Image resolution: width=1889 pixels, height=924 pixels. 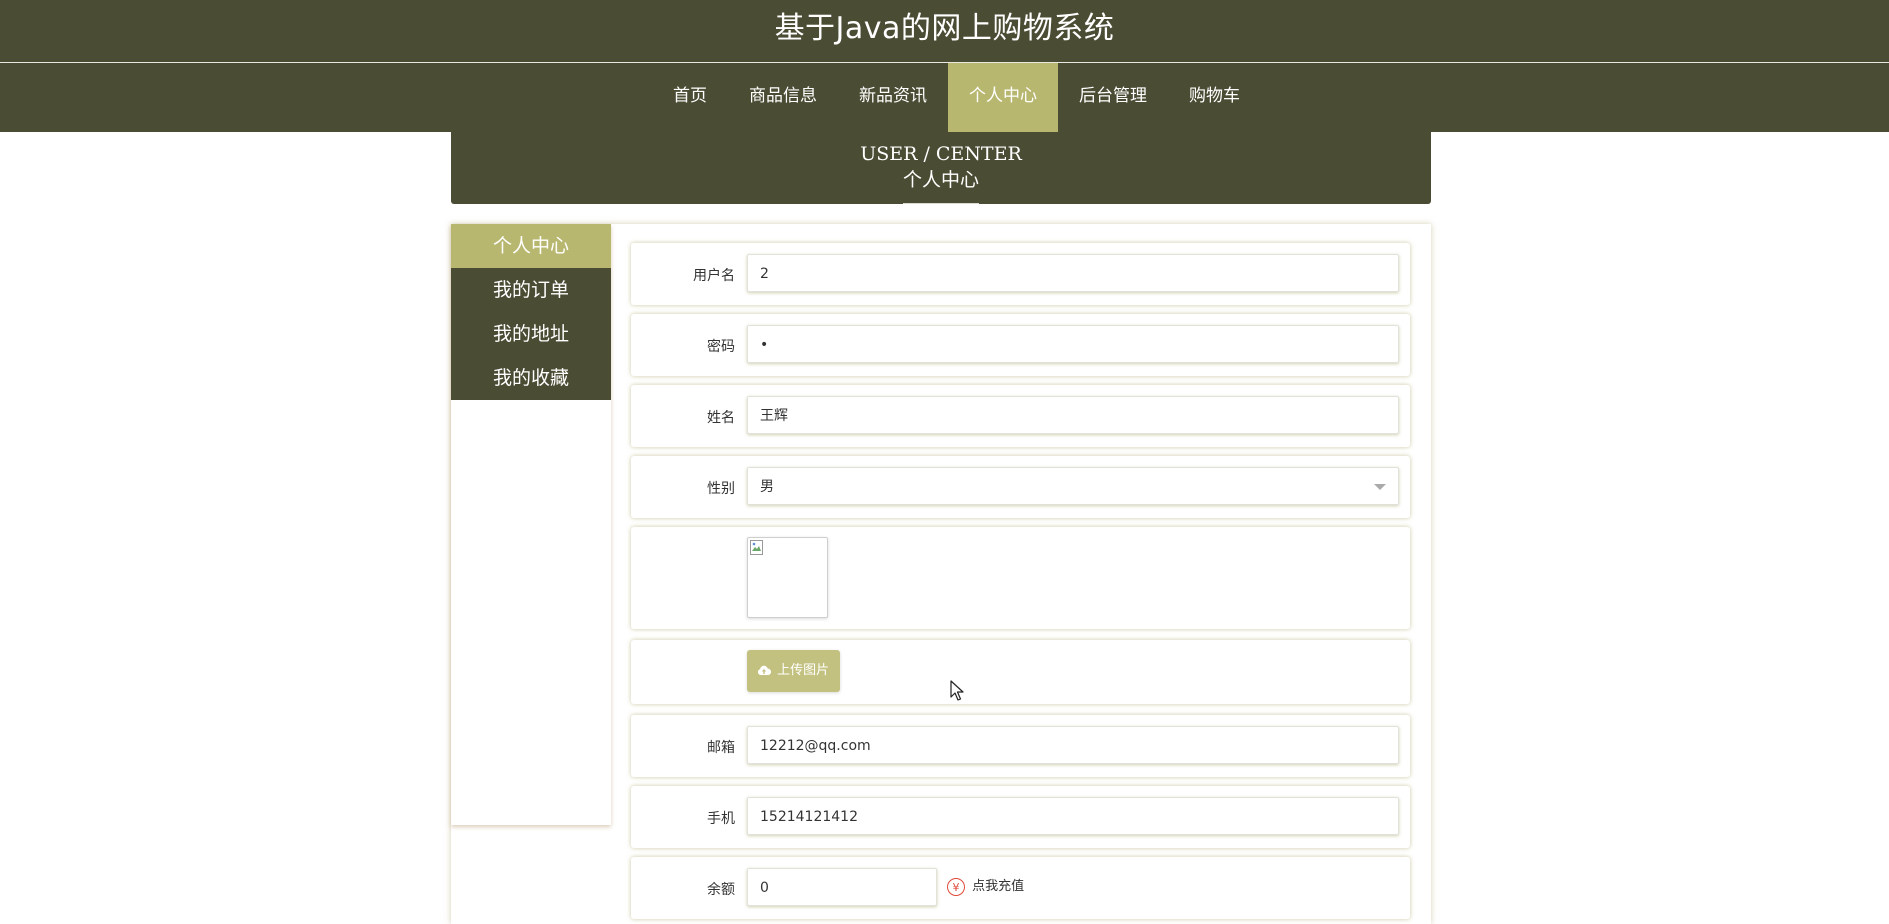 I want to click on gender-label: 性别, so click(x=721, y=489).